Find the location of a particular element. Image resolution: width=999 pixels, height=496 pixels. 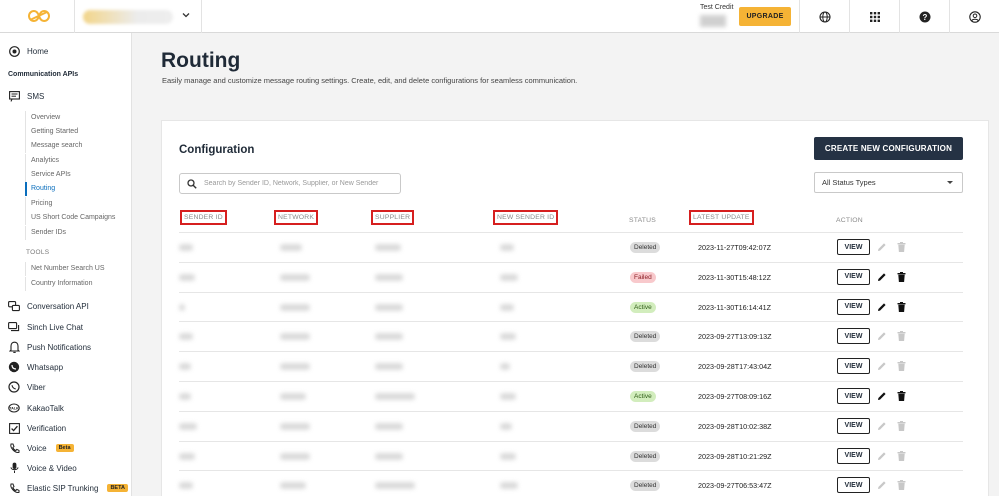

sms-subitem-message-search: Message search is located at coordinates (53, 146).